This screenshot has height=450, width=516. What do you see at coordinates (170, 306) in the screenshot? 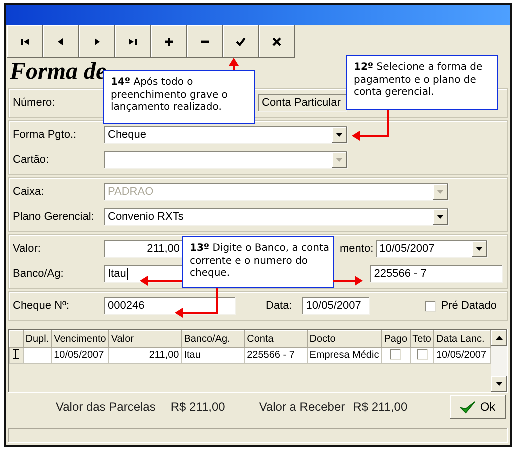
I see `cheque-number-field: 000246` at bounding box center [170, 306].